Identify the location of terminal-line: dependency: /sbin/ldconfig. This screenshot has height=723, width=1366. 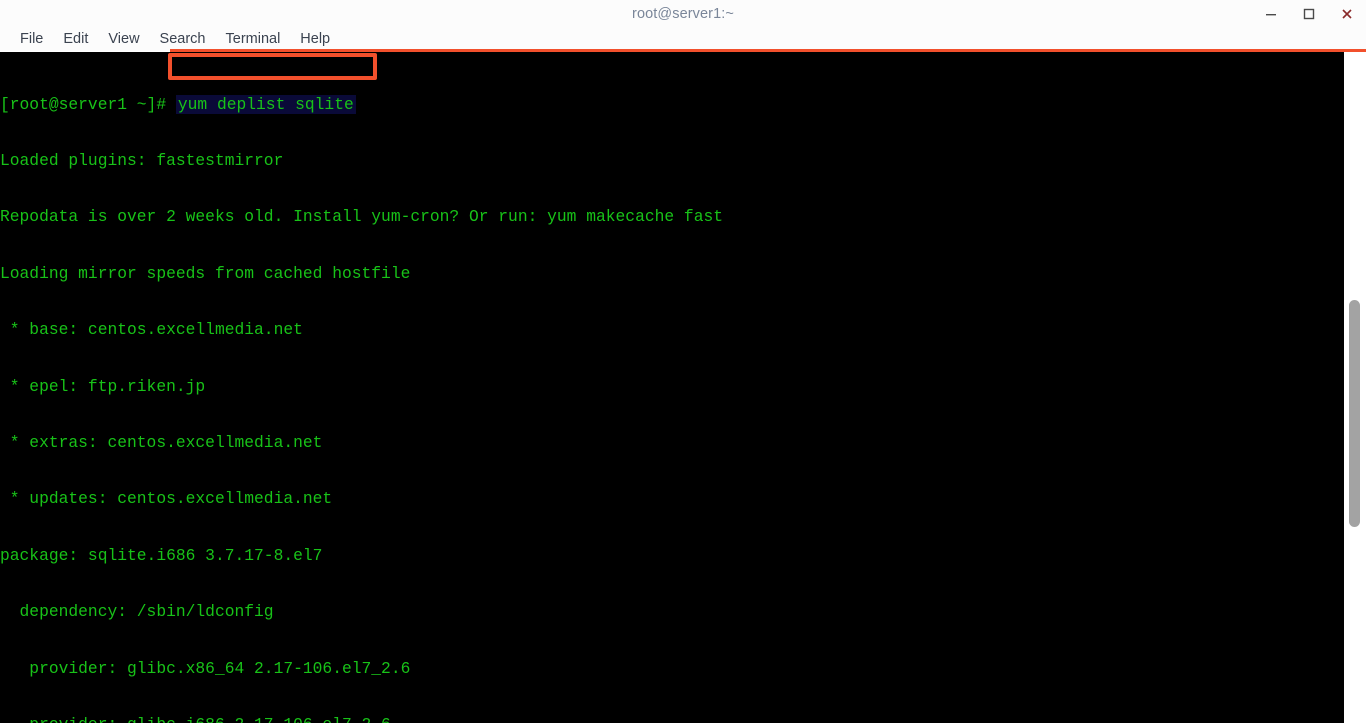
(137, 612).